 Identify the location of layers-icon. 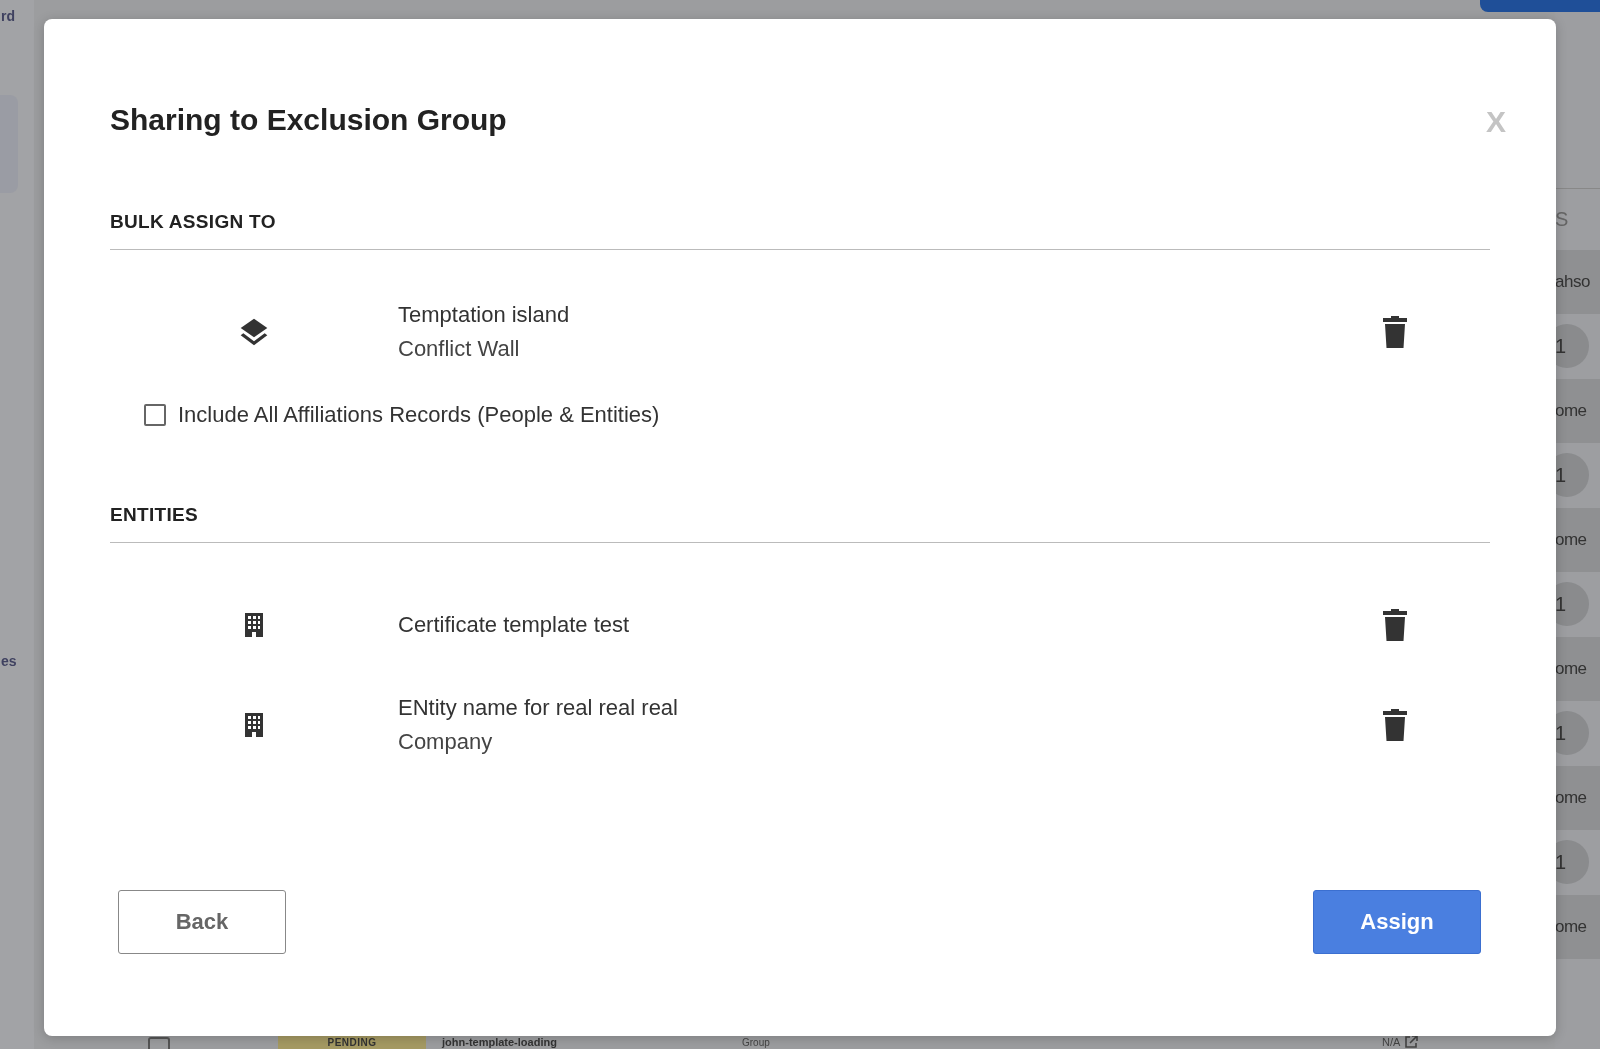
(254, 332).